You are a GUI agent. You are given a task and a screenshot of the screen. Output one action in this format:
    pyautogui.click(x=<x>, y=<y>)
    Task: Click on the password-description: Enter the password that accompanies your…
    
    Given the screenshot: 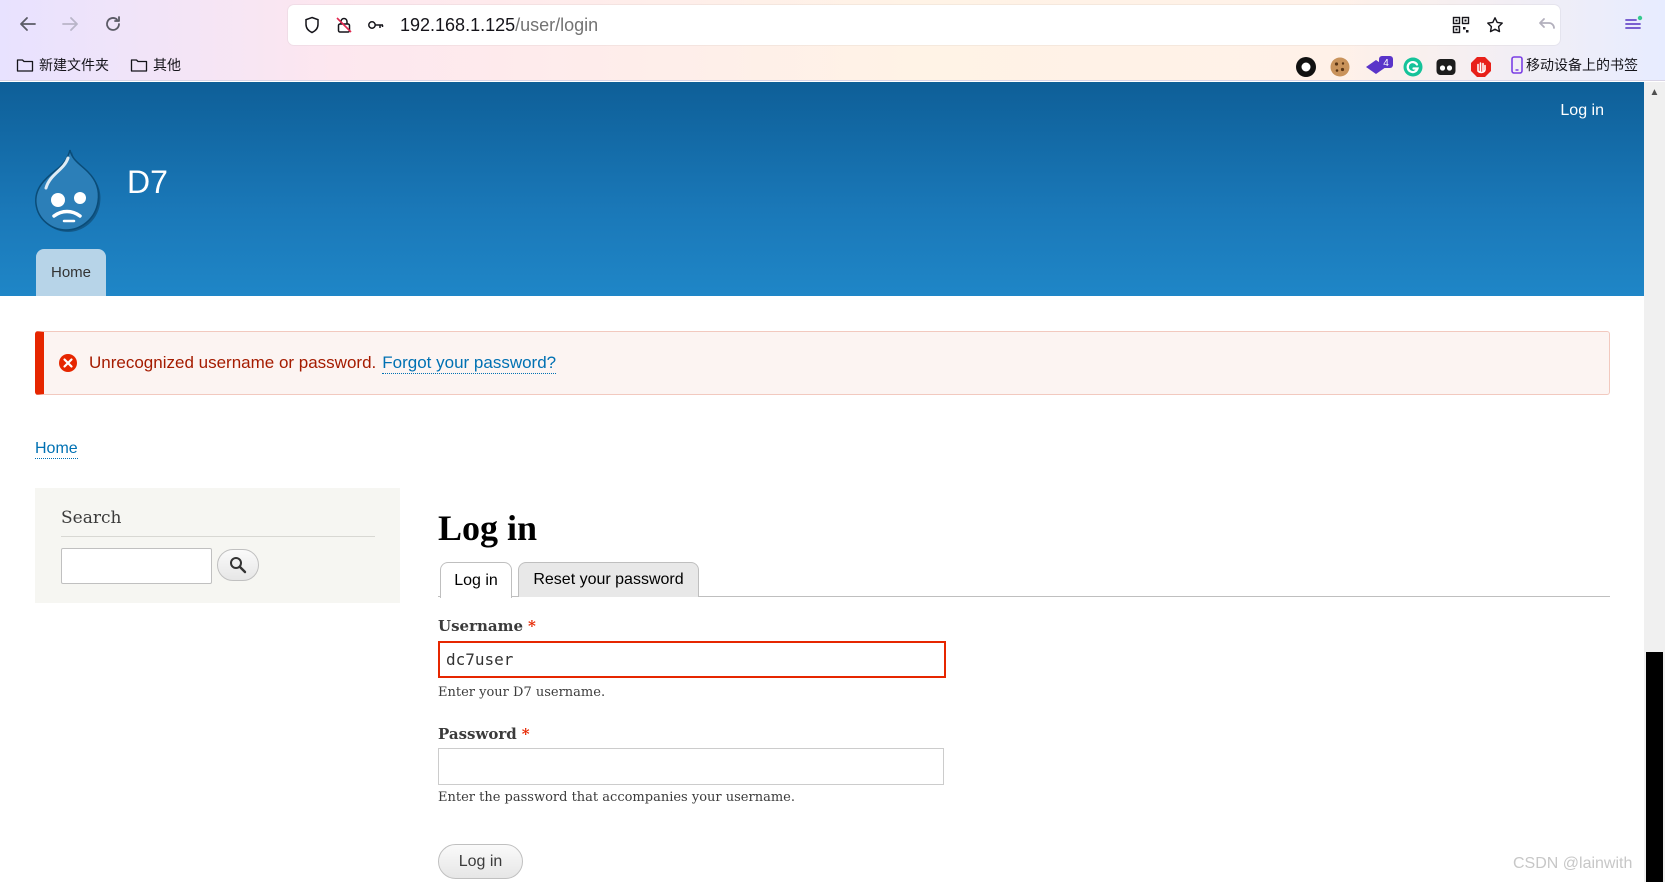 What is the action you would take?
    pyautogui.click(x=616, y=797)
    